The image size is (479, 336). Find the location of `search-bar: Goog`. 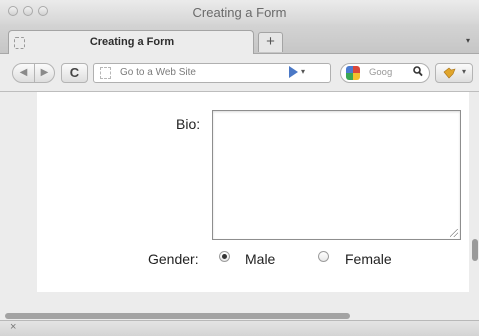

search-bar: Goog is located at coordinates (385, 73).